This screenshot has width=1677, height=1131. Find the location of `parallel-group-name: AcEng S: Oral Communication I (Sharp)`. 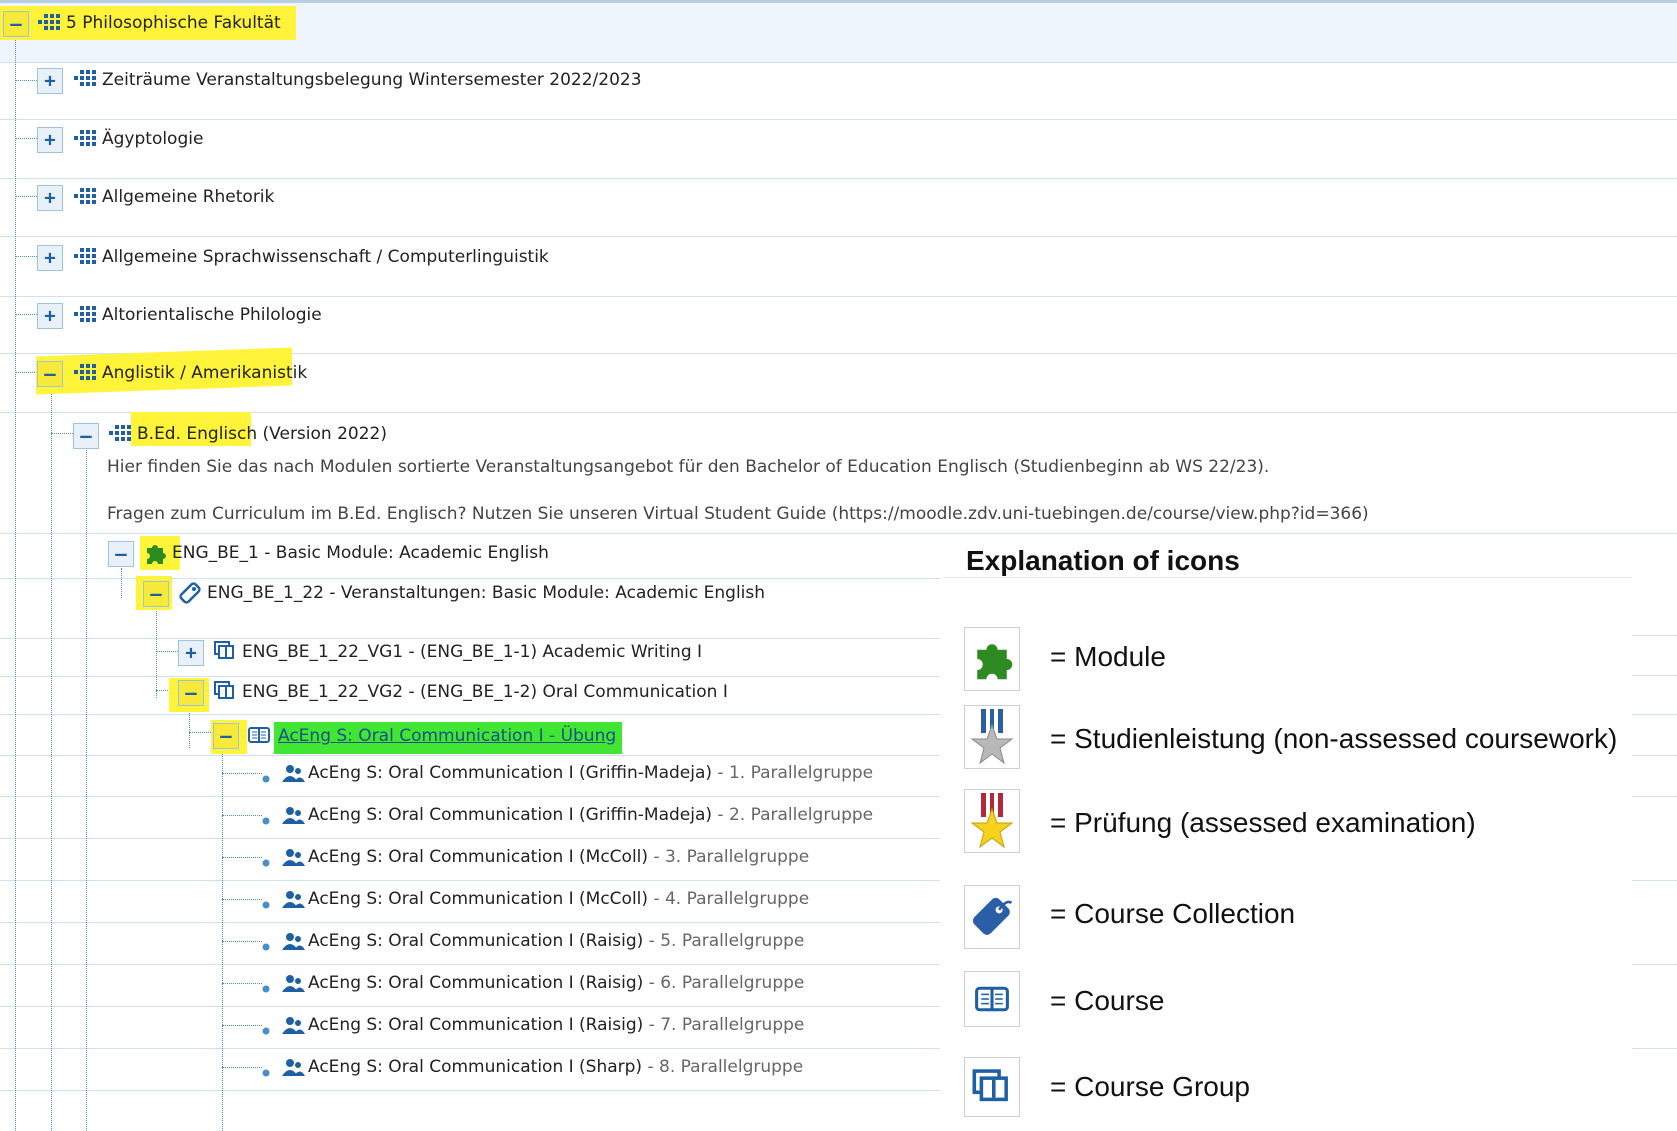

parallel-group-name: AcEng S: Oral Communication I (Sharp) is located at coordinates (475, 1067).